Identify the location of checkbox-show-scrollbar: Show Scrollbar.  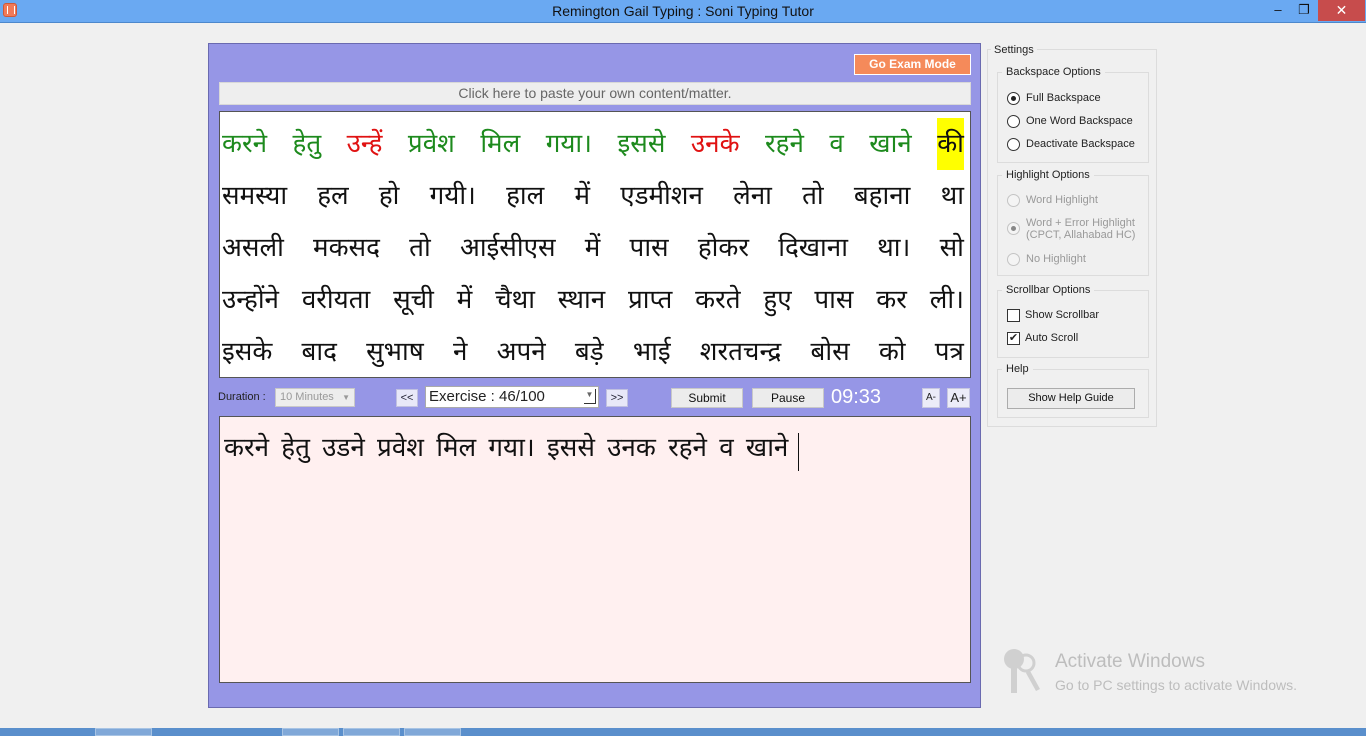
(1053, 315).